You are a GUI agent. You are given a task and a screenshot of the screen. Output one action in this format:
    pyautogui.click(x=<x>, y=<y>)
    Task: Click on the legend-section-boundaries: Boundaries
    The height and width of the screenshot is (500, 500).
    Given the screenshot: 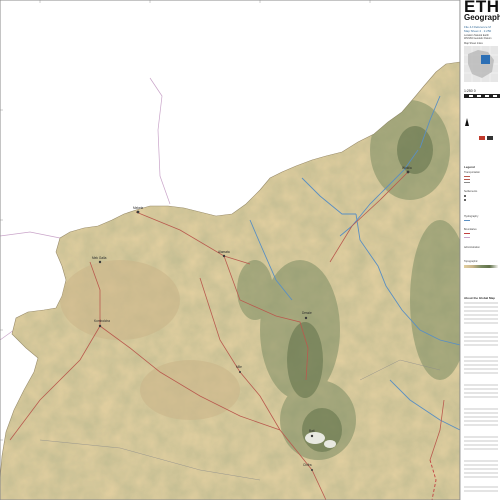 What is the action you would take?
    pyautogui.click(x=470, y=229)
    